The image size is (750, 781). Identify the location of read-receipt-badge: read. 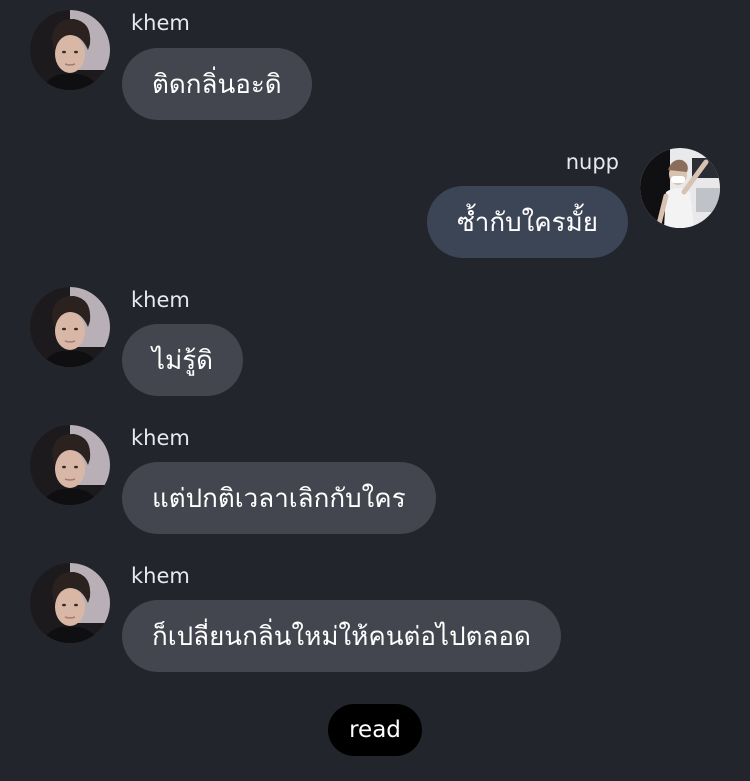
(375, 730).